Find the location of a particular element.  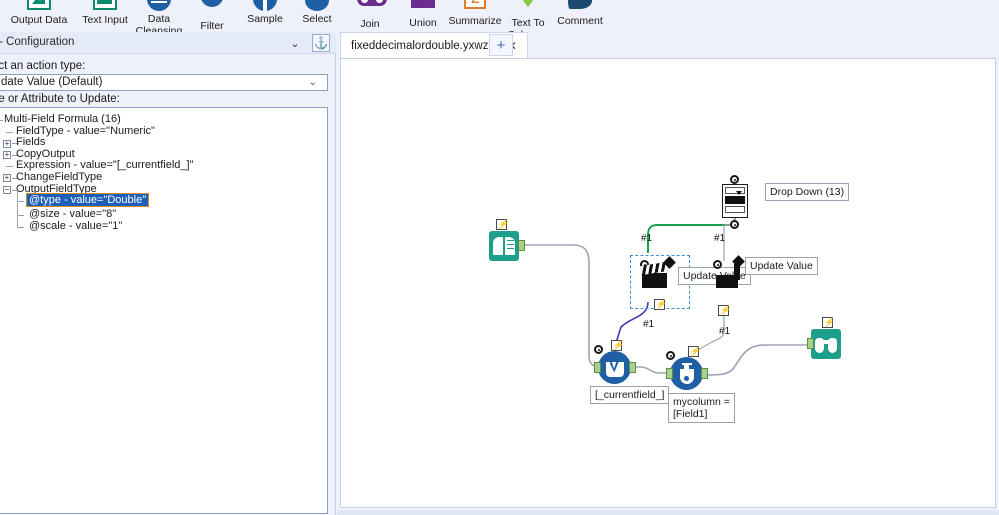

tool-comment: Comment is located at coordinates (580, 14).